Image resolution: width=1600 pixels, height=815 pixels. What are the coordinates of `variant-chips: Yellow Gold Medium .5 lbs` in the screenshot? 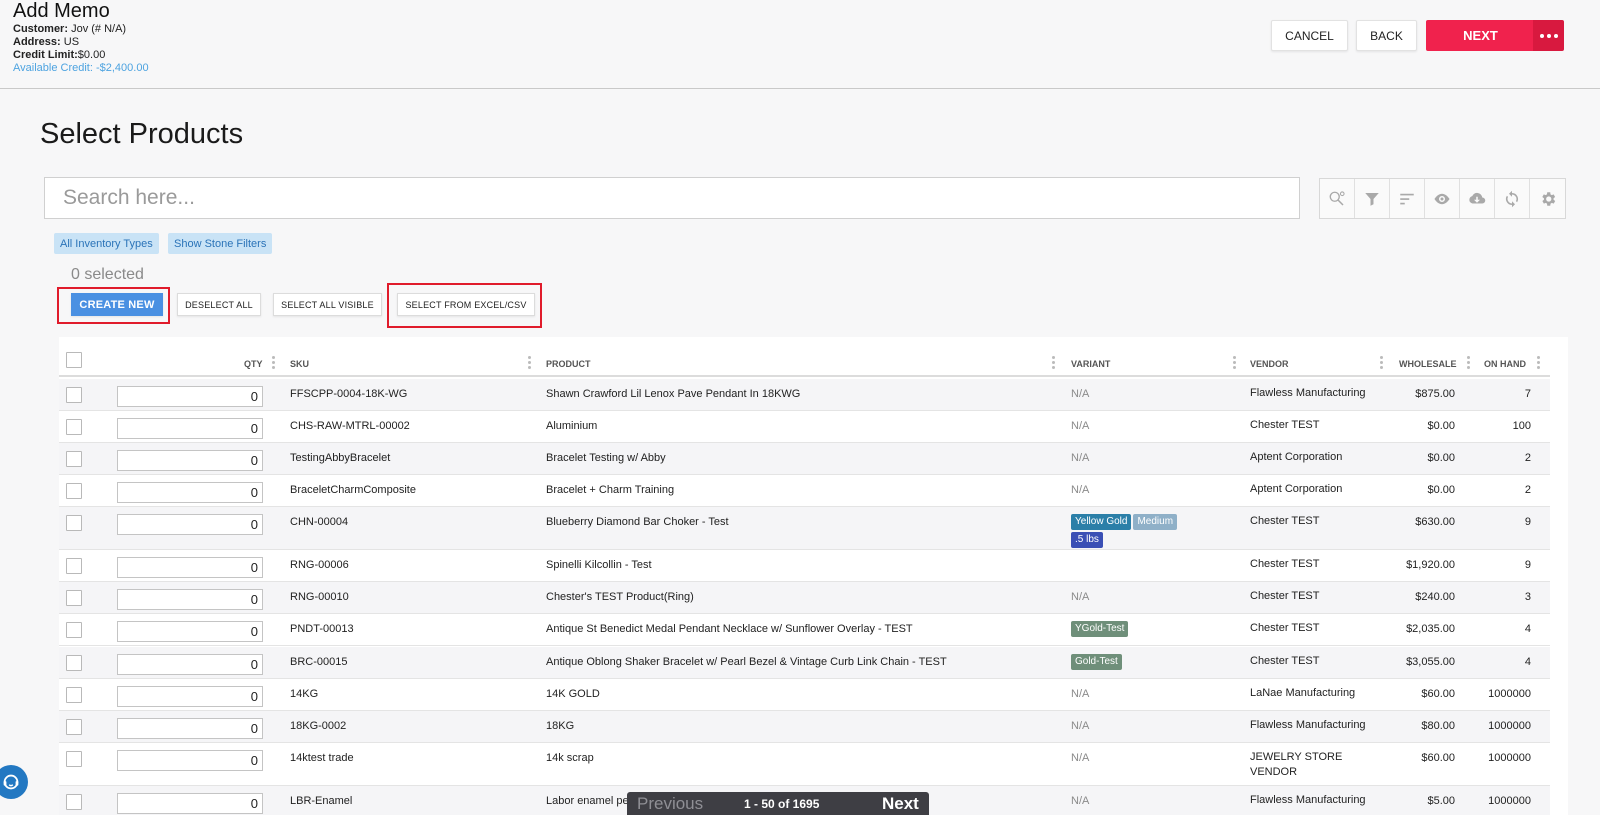 It's located at (1141, 532).